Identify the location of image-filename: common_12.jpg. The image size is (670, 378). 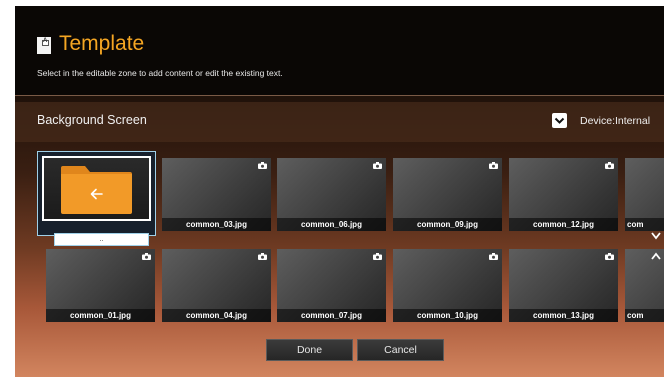
(563, 224).